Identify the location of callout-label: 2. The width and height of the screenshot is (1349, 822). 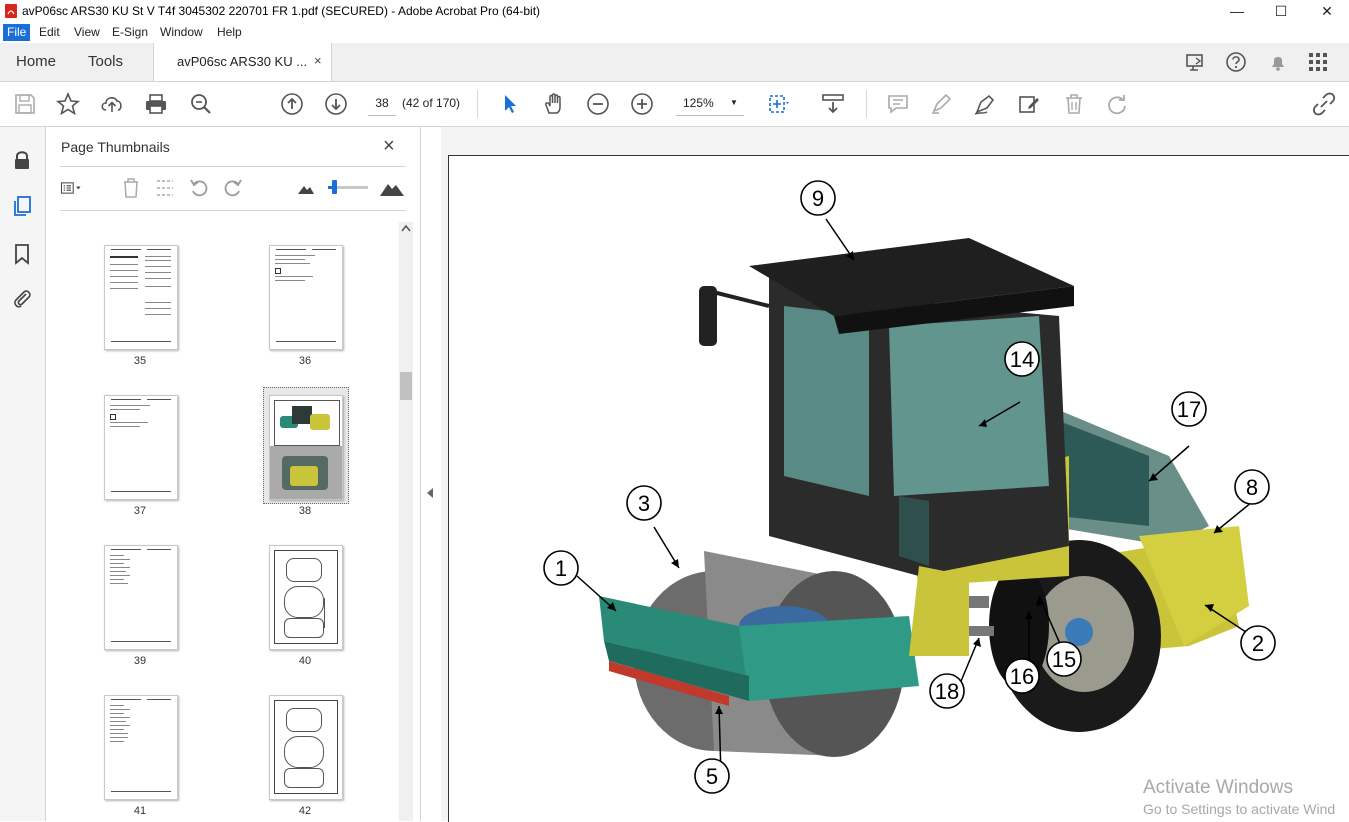
(1258, 643).